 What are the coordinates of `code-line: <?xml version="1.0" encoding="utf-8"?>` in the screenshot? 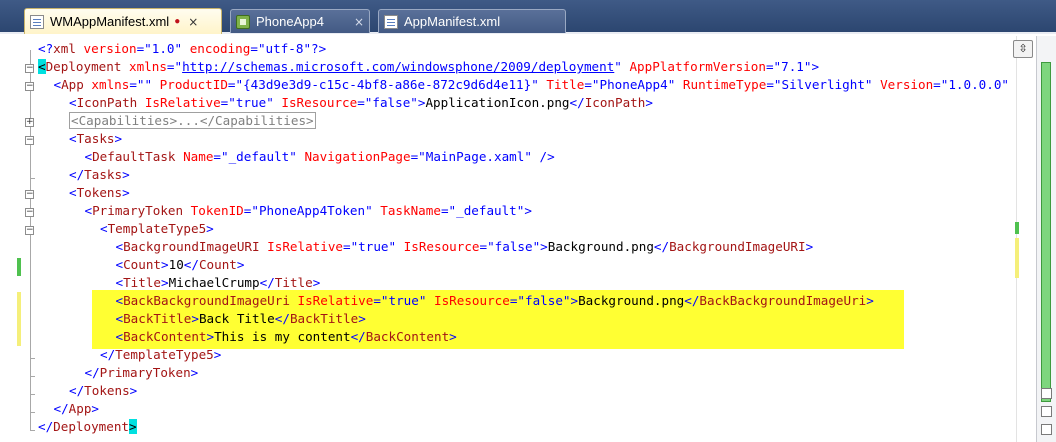 It's located at (182, 49).